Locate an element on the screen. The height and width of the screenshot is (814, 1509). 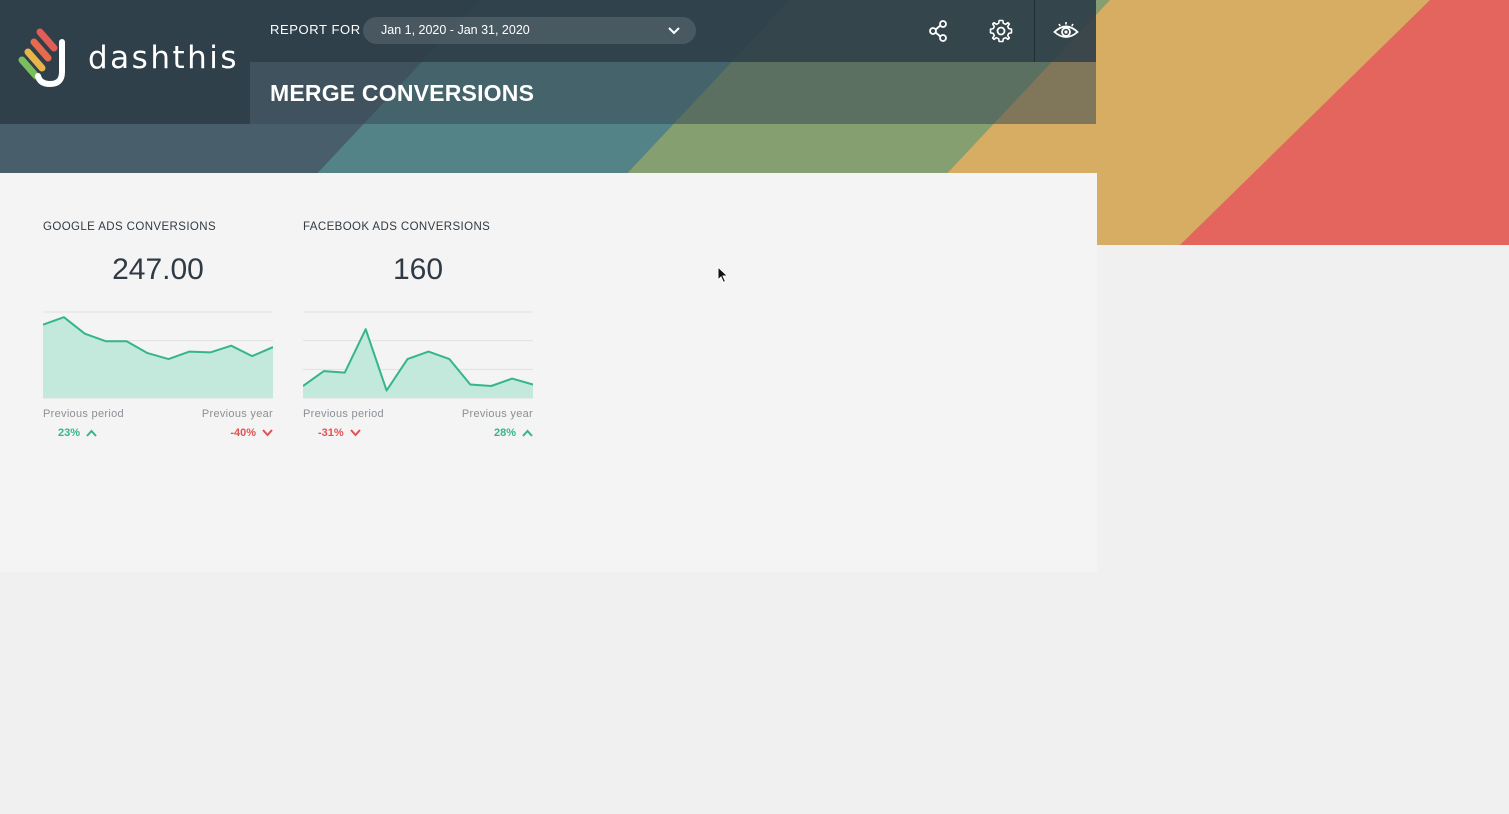
page-title: MERGE CONVERSIONS is located at coordinates (402, 93).